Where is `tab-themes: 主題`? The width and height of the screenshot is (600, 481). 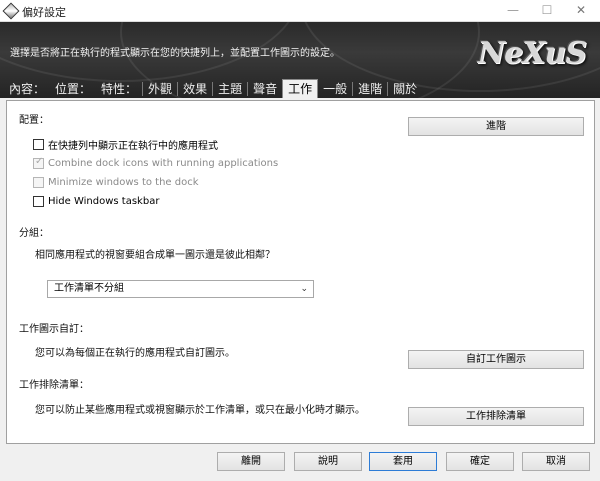
tab-themes: 主題 is located at coordinates (230, 89).